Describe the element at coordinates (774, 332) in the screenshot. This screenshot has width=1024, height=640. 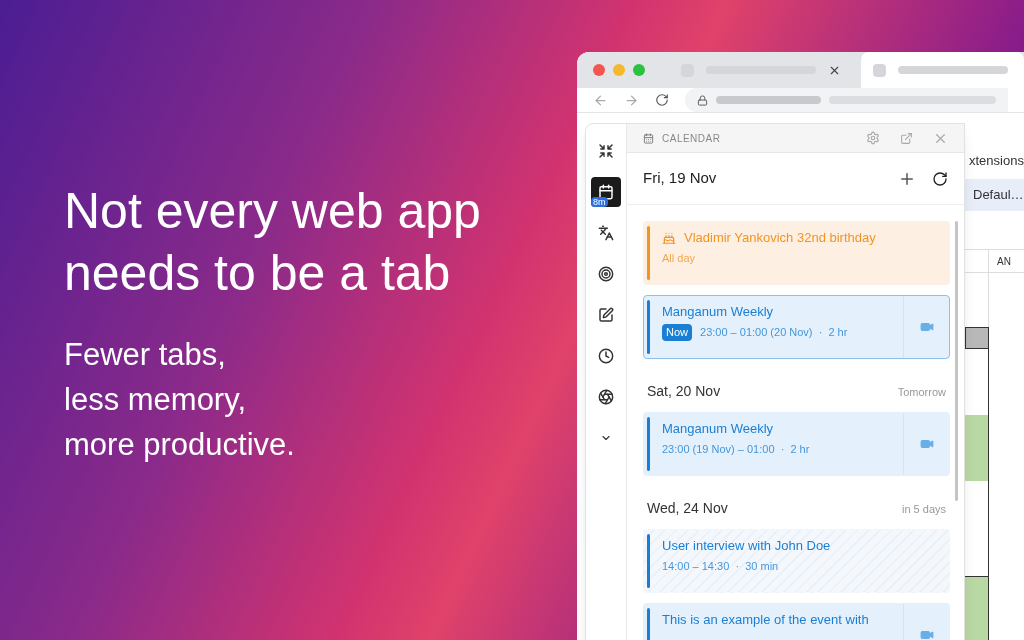
I see `event-time: 23:00 – 01:00 (20 Nov) · 2 hr` at that location.